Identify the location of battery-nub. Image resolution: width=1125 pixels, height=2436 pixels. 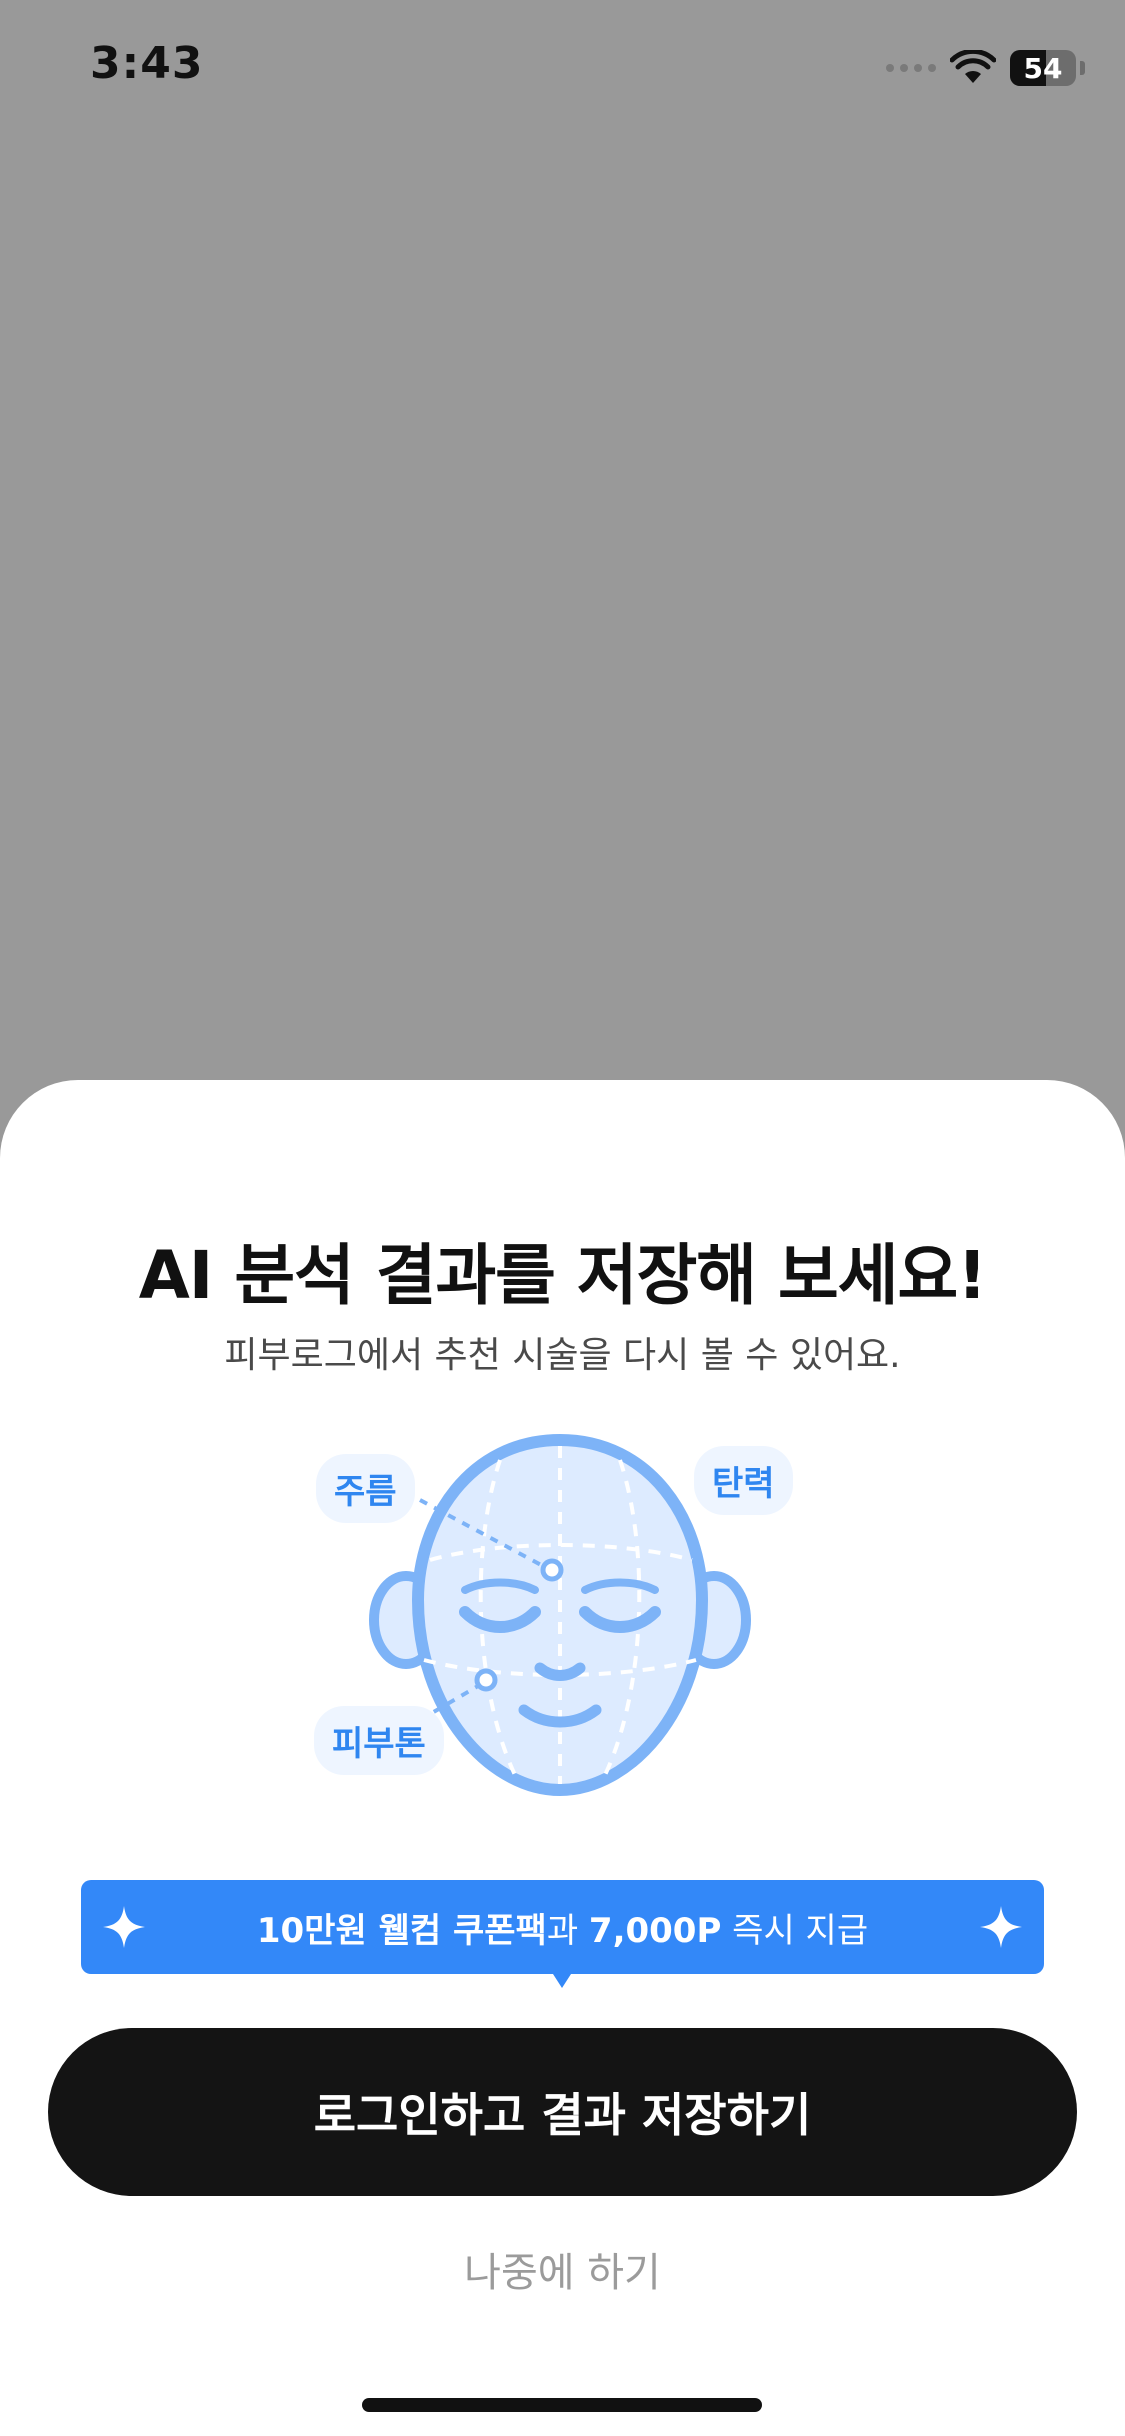
(1082, 68).